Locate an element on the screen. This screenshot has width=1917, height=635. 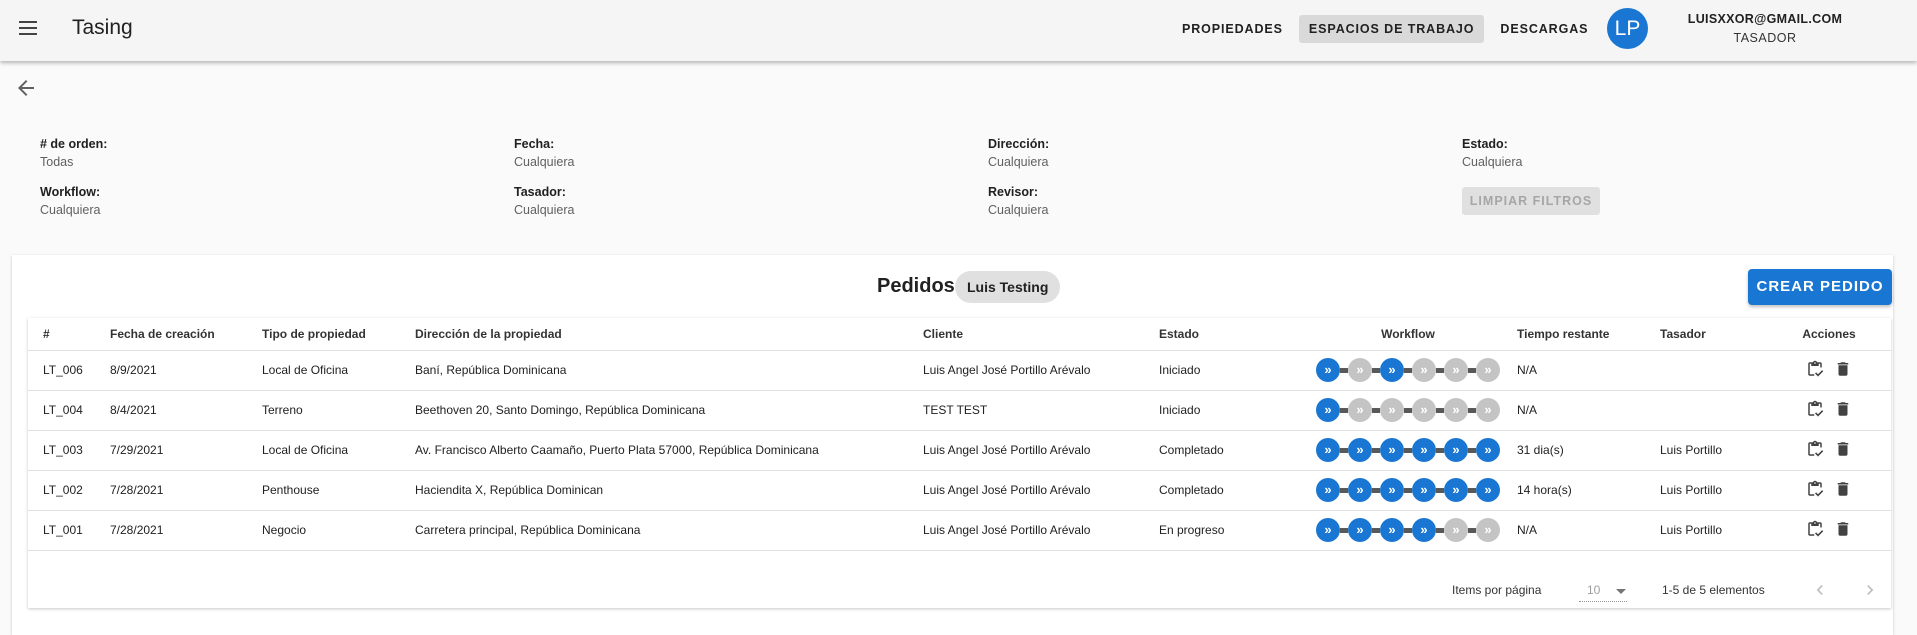
filter-status-label: Estado: is located at coordinates (1485, 144).